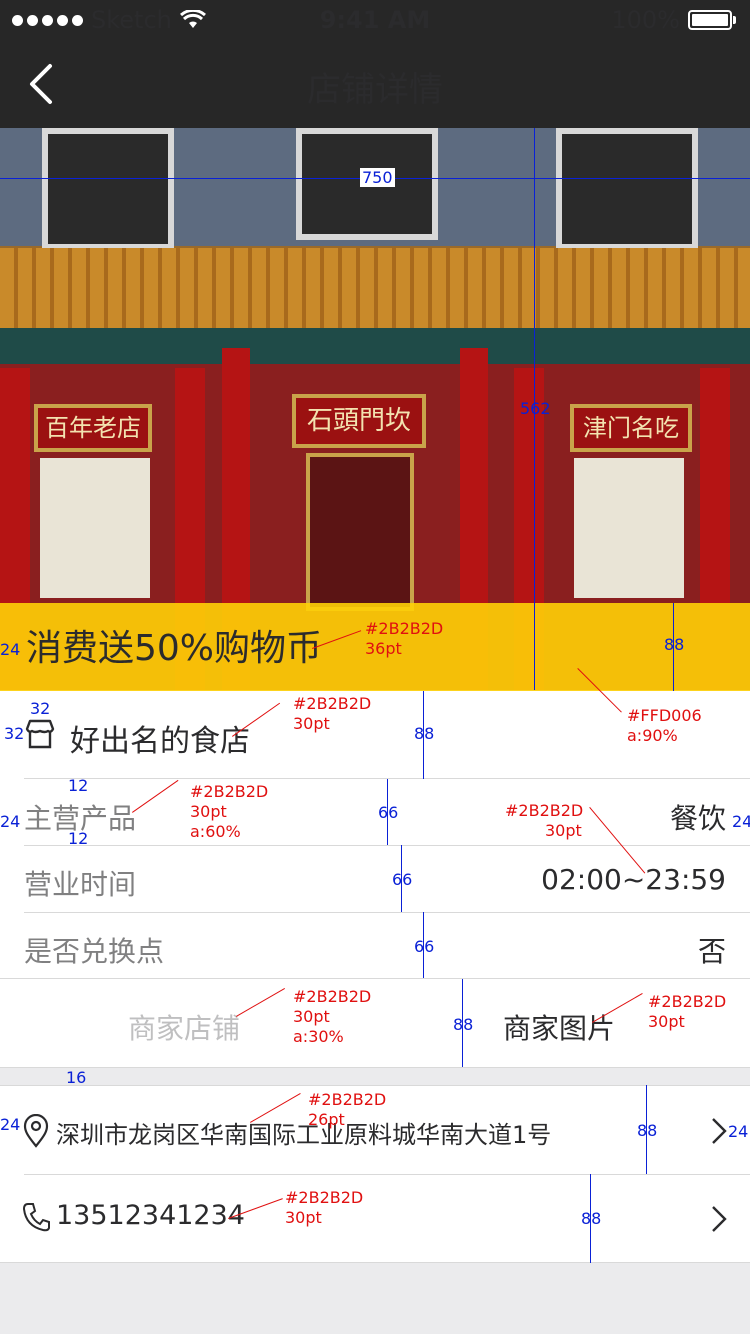 The image size is (750, 1334). Describe the element at coordinates (36, 1217) in the screenshot. I see `phone-icon` at that location.